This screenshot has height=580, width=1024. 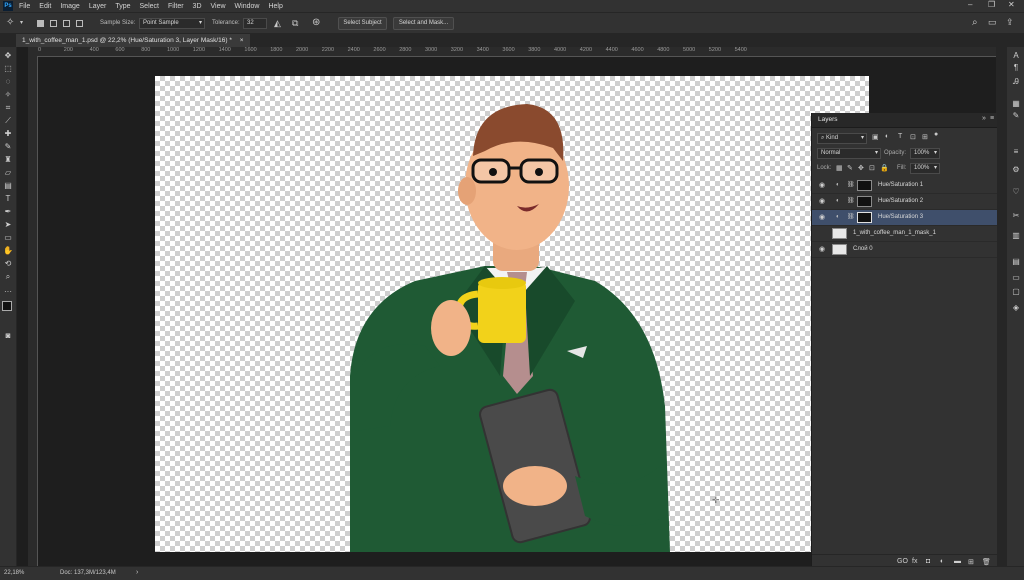 I want to click on lock-transparency-icon: ▦, so click(x=839, y=168).